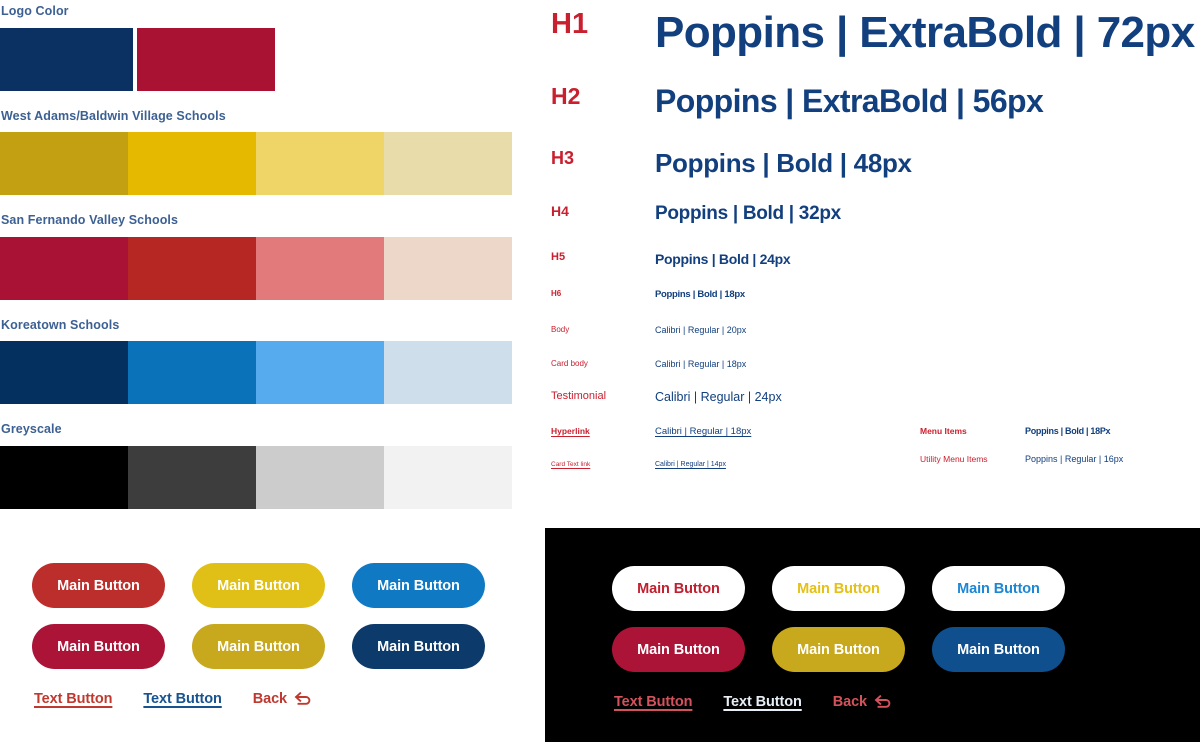 The height and width of the screenshot is (742, 1200). Describe the element at coordinates (1074, 459) in the screenshot. I see `typography-sample-utility-menu-items: Poppins | Regular | 16px` at that location.